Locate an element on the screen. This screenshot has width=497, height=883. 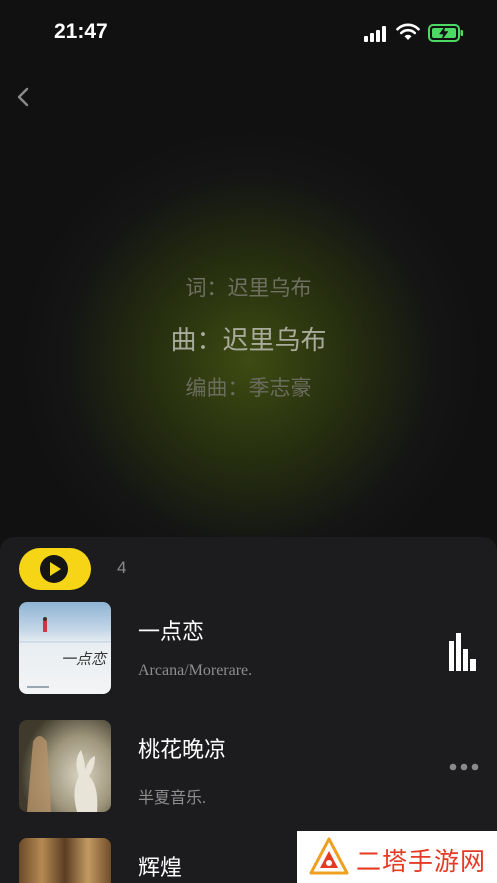
cellular-signal-icon is located at coordinates (375, 34).